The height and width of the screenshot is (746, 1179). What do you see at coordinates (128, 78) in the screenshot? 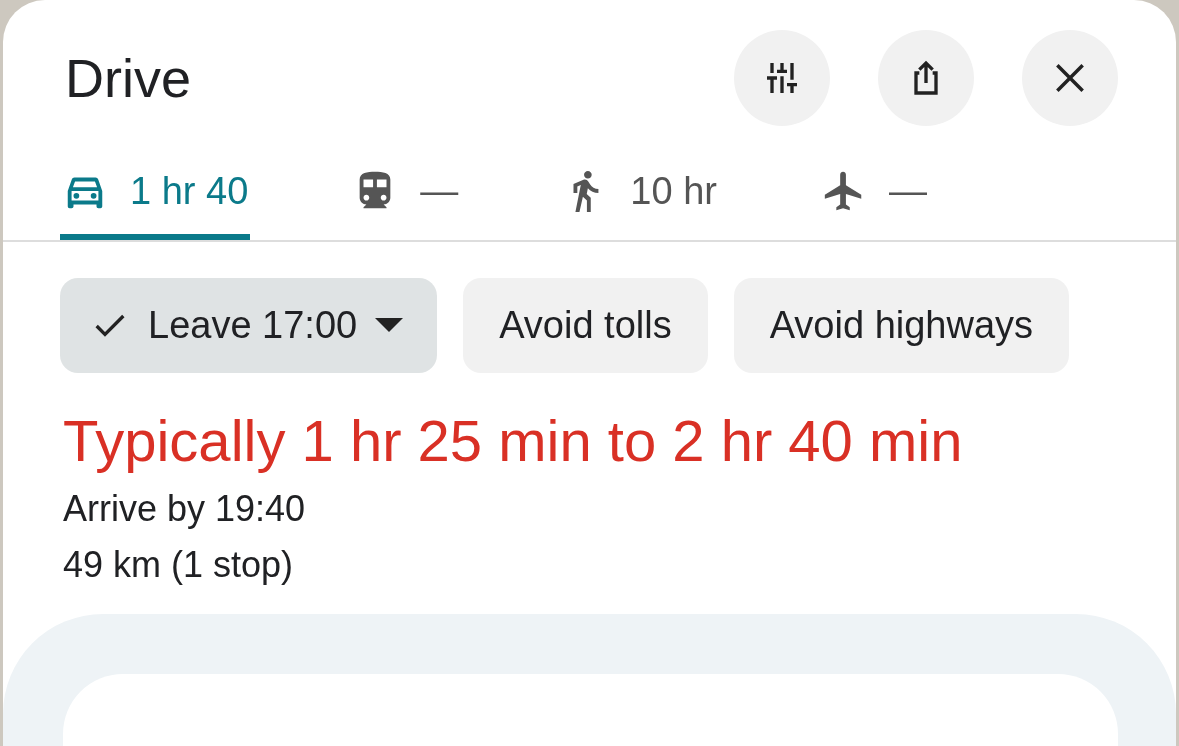
I see `title: Drive` at bounding box center [128, 78].